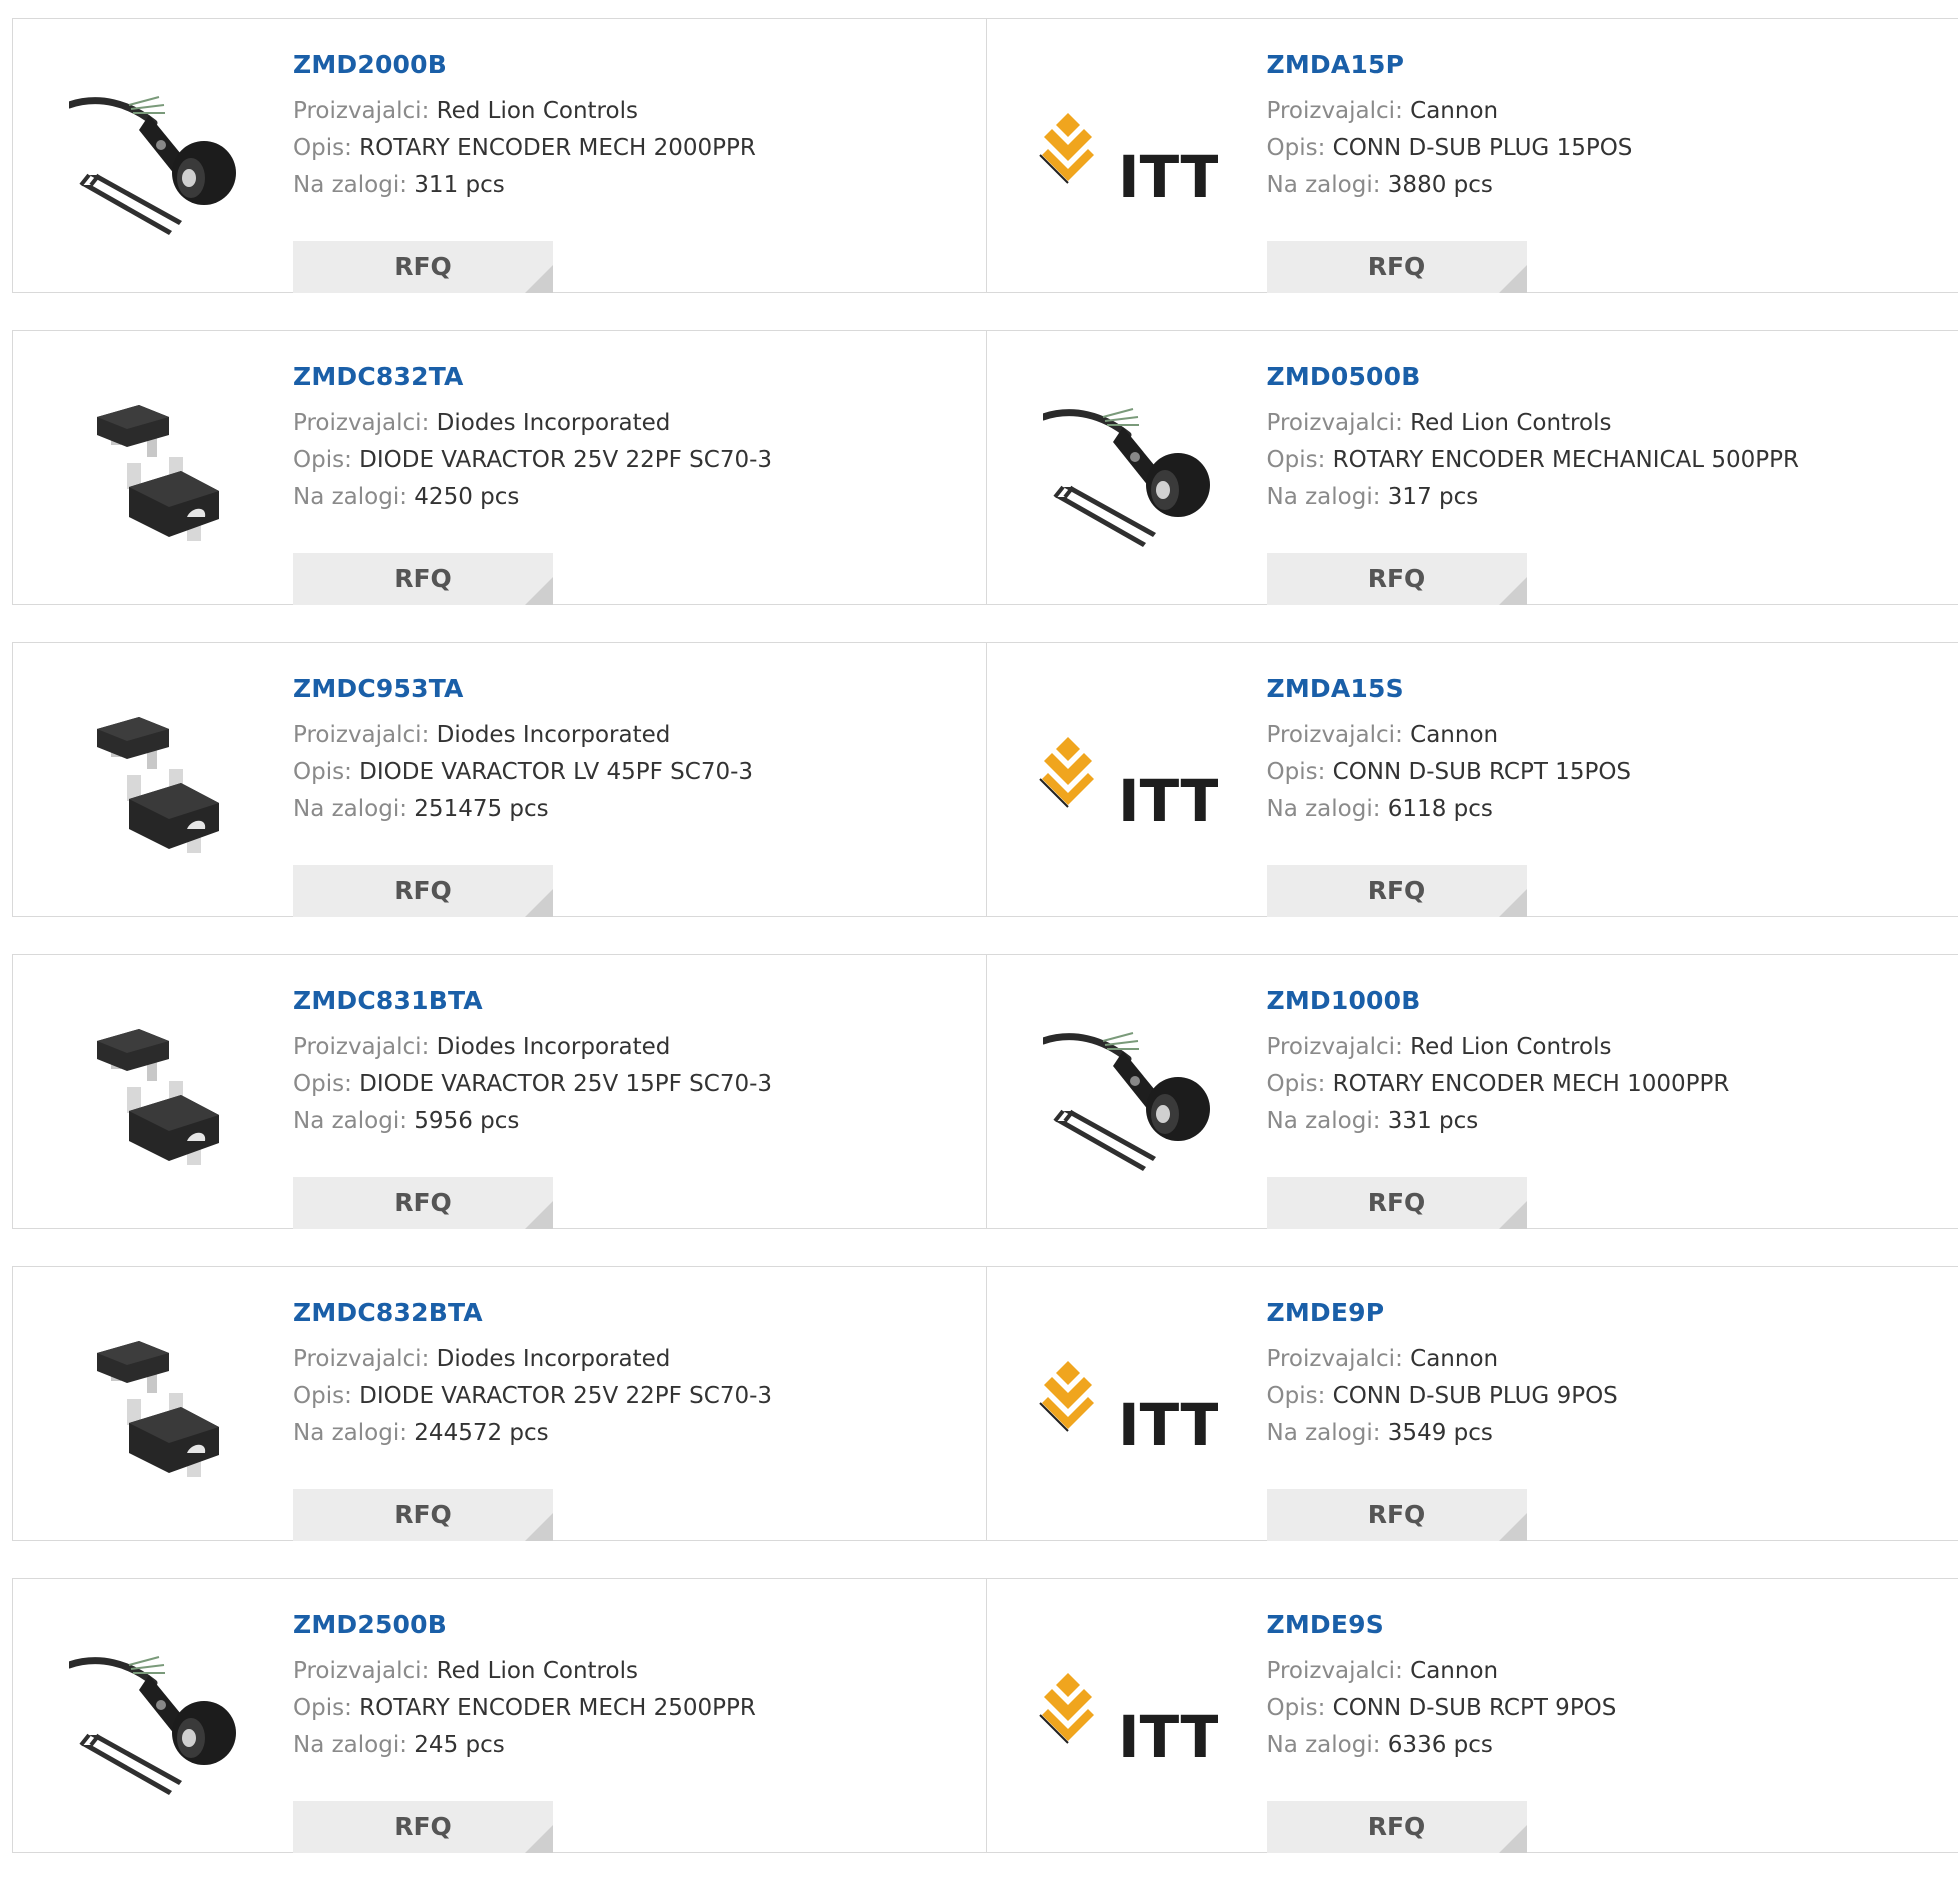 The width and height of the screenshot is (1958, 1890). Describe the element at coordinates (634, 1001) in the screenshot. I see `part-number-link: ZMDC831BTA` at that location.